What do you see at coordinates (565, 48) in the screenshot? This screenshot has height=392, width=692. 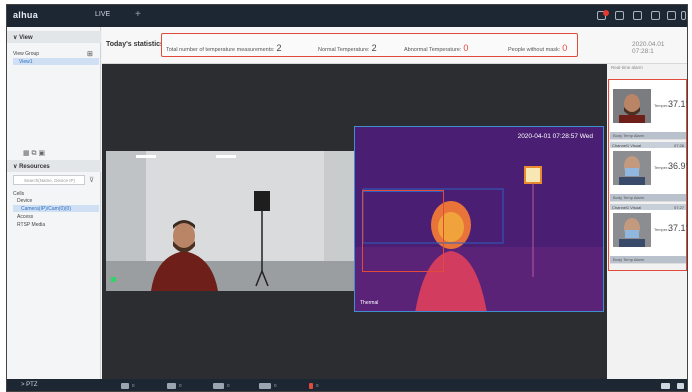 I see `nomask-value: 0` at bounding box center [565, 48].